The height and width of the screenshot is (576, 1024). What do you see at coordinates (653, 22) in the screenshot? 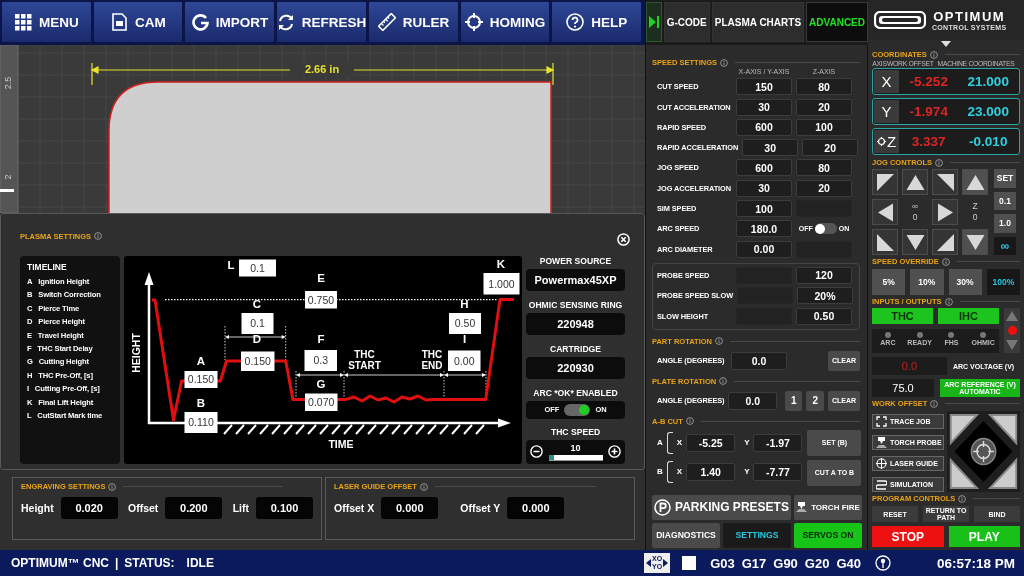
I see `play-icon` at bounding box center [653, 22].